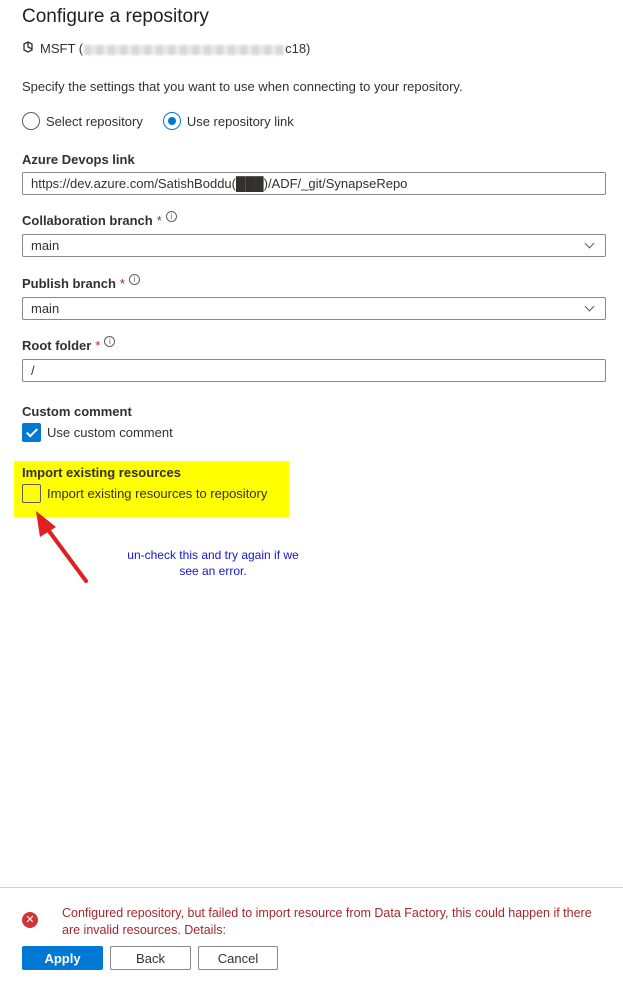 The height and width of the screenshot is (986, 623). What do you see at coordinates (45, 245) in the screenshot?
I see `collab-branch-value: main` at bounding box center [45, 245].